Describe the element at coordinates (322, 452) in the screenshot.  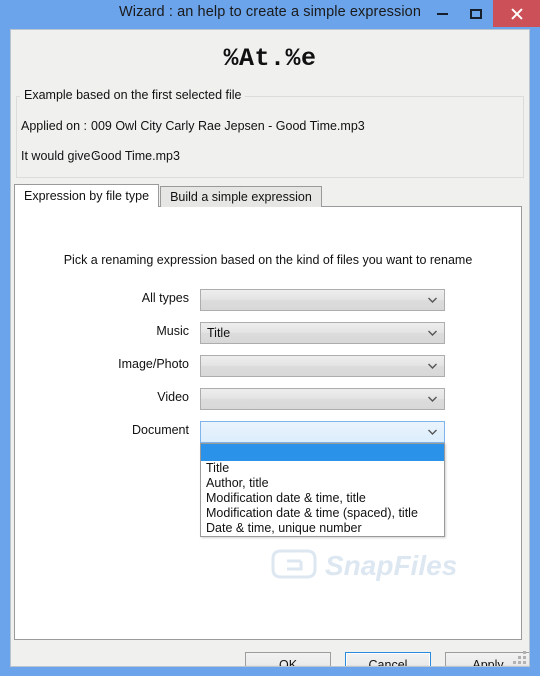
I see `dropdown-option` at that location.